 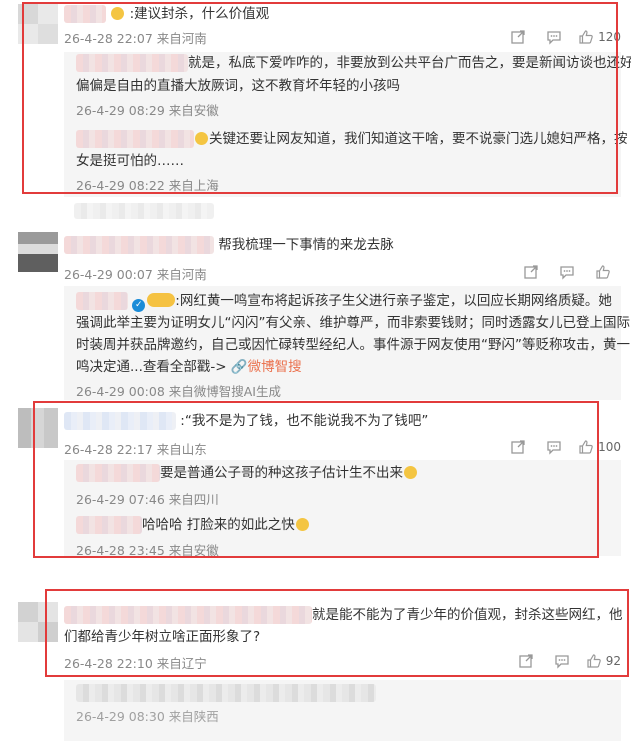 I want to click on blurred-strip, so click(x=144, y=210).